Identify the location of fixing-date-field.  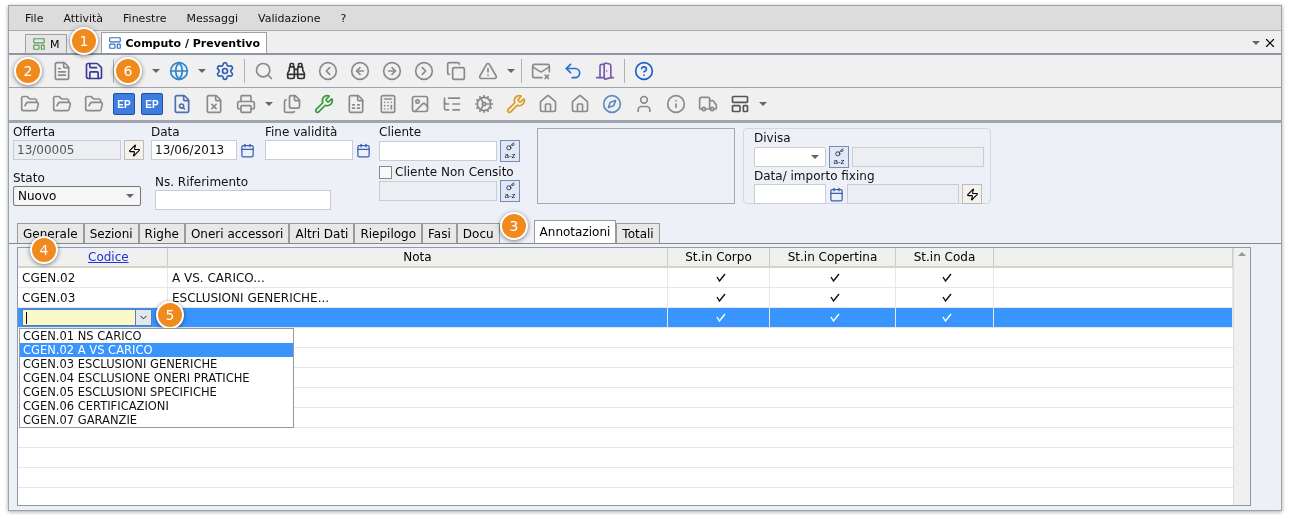
(790, 194).